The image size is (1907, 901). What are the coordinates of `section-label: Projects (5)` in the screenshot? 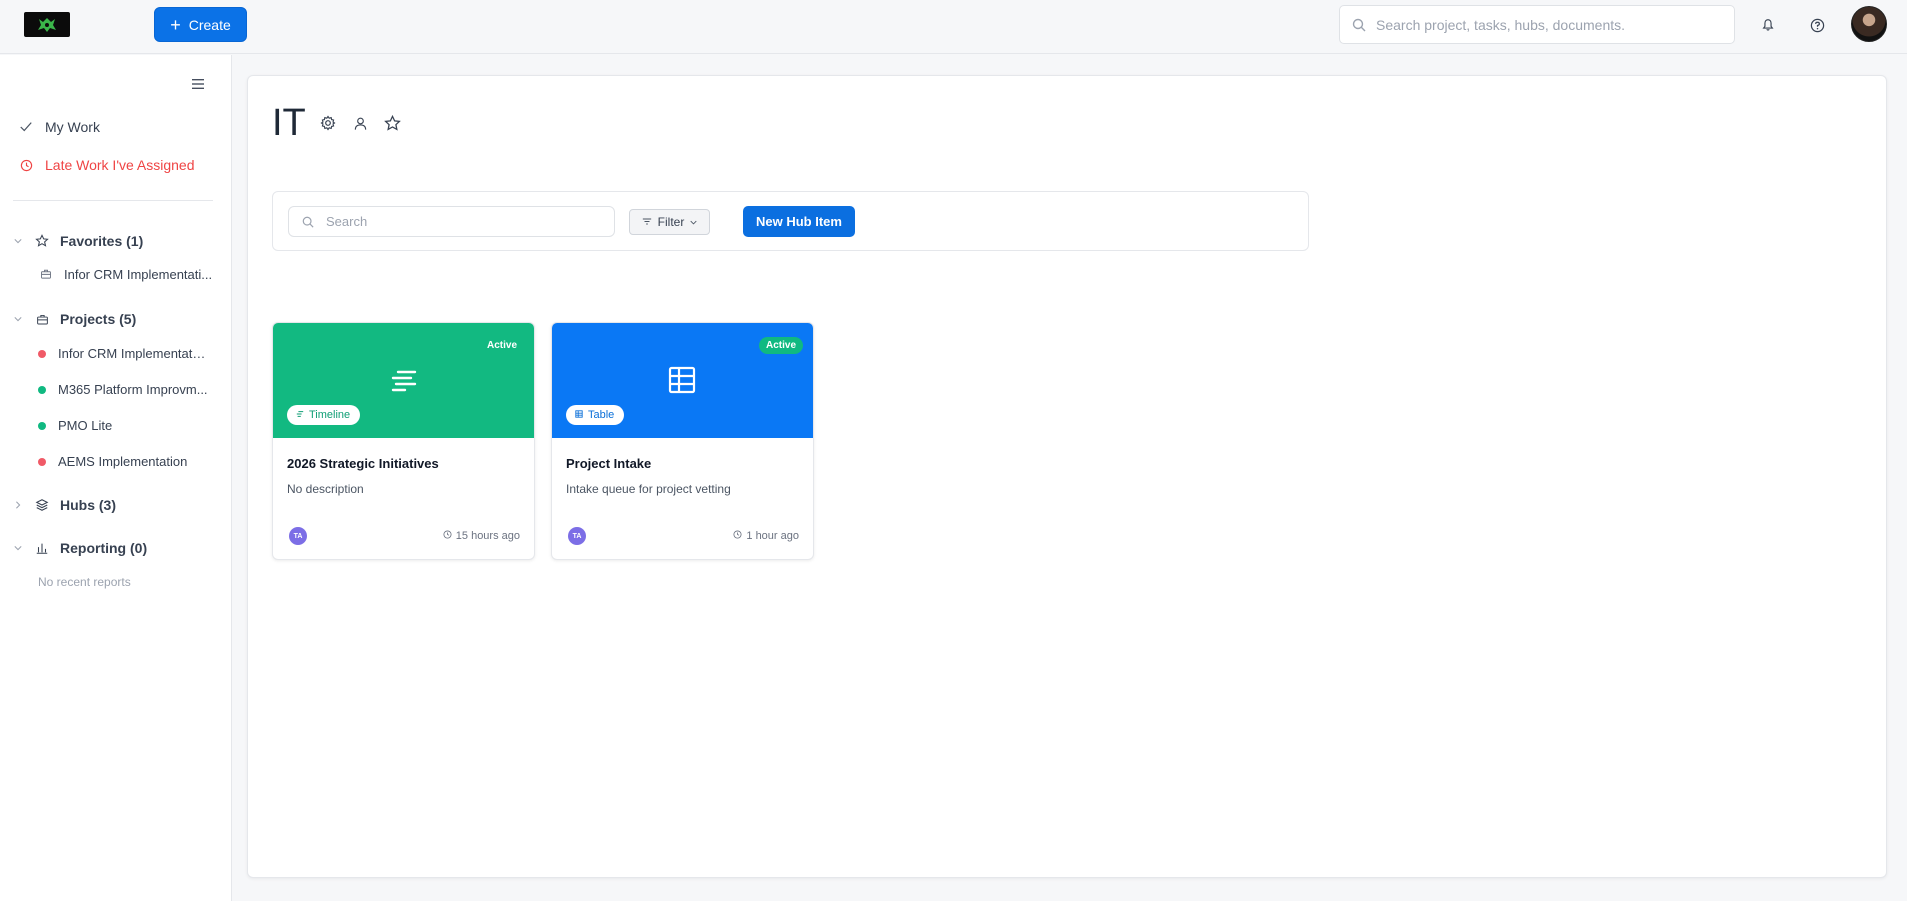 It's located at (98, 319).